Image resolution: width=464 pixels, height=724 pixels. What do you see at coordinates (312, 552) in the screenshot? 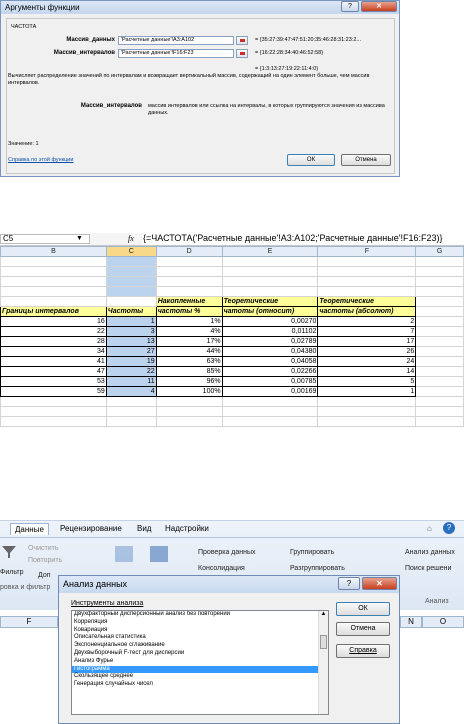
I see `group-button: Группировать` at bounding box center [312, 552].